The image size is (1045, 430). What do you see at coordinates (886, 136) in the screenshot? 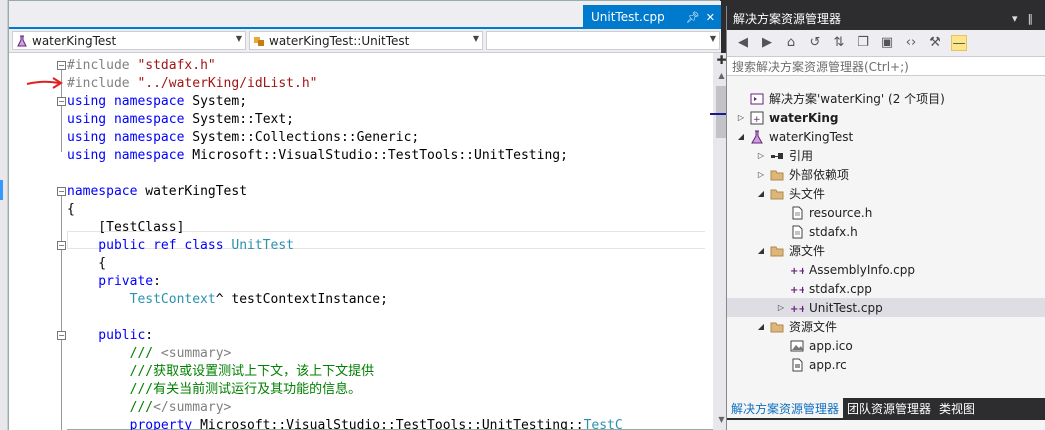
I see `tree-item: ◢ waterKingTest` at bounding box center [886, 136].